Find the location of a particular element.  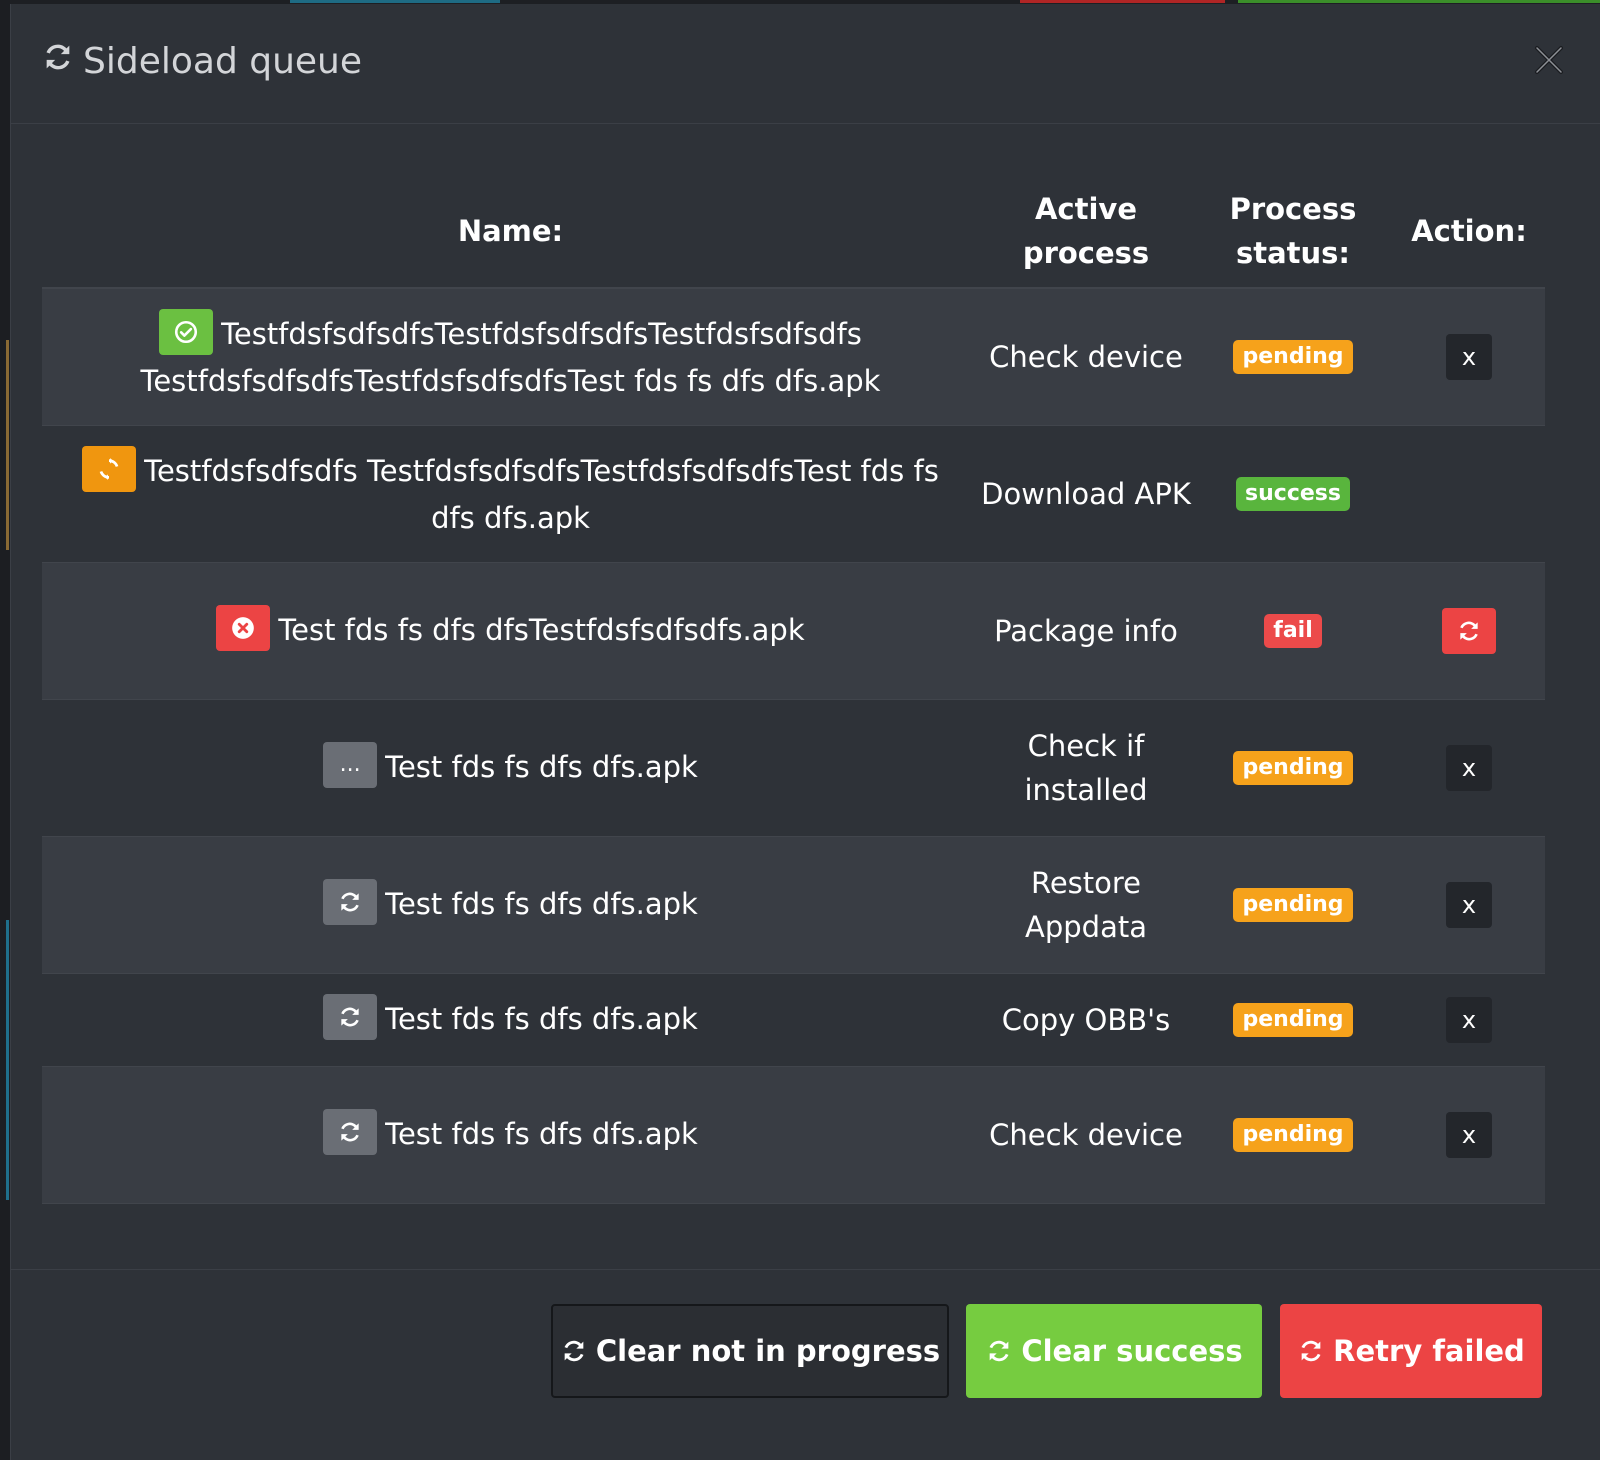

clear-success-button: Clear success is located at coordinates (1114, 1351).